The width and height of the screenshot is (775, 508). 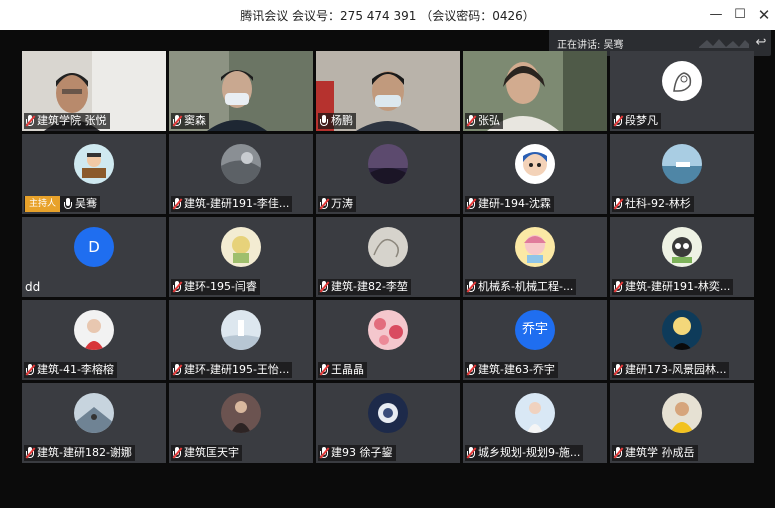 I want to click on participant-name-tag: 建筑-建研182-谢娜, so click(x=79, y=453).